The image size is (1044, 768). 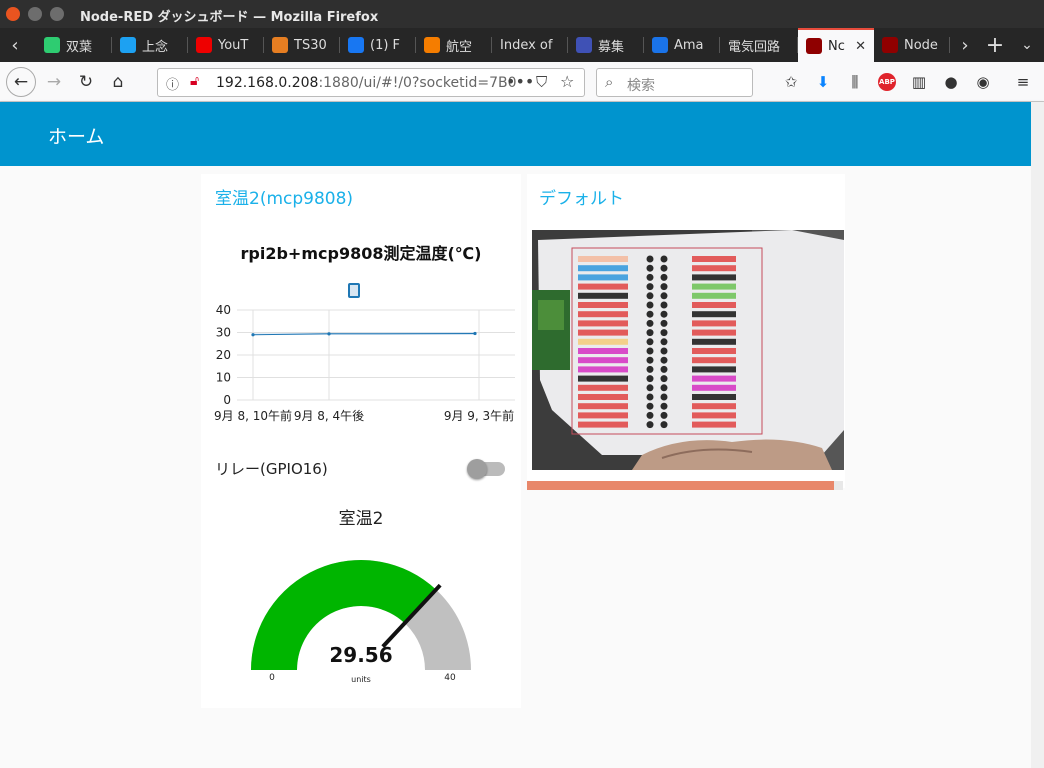 What do you see at coordinates (584, 45) in the screenshot?
I see `site-icon` at bounding box center [584, 45].